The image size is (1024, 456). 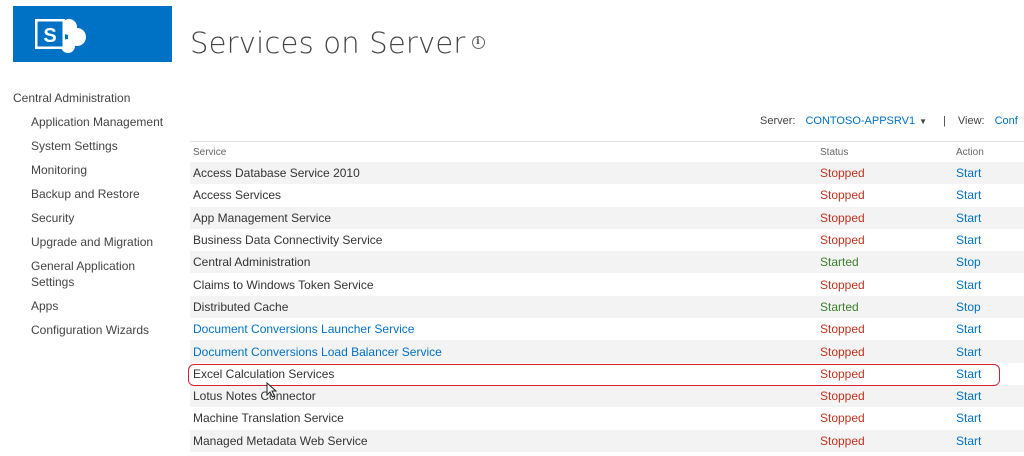 I want to click on quick-launch-apps: Apps, so click(x=102, y=306).